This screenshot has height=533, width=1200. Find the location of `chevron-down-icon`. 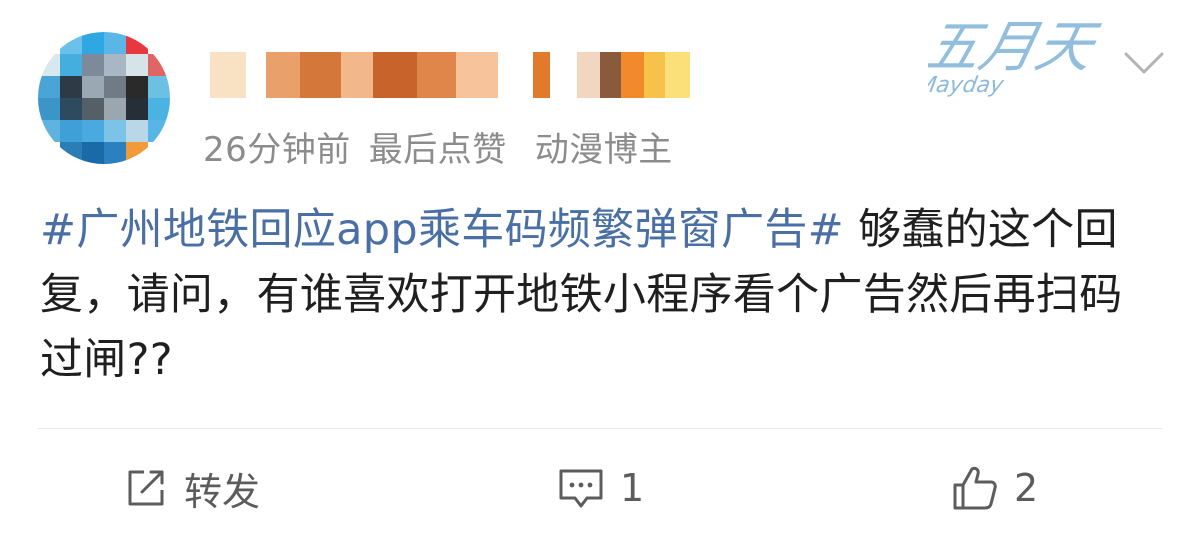

chevron-down-icon is located at coordinates (1144, 63).